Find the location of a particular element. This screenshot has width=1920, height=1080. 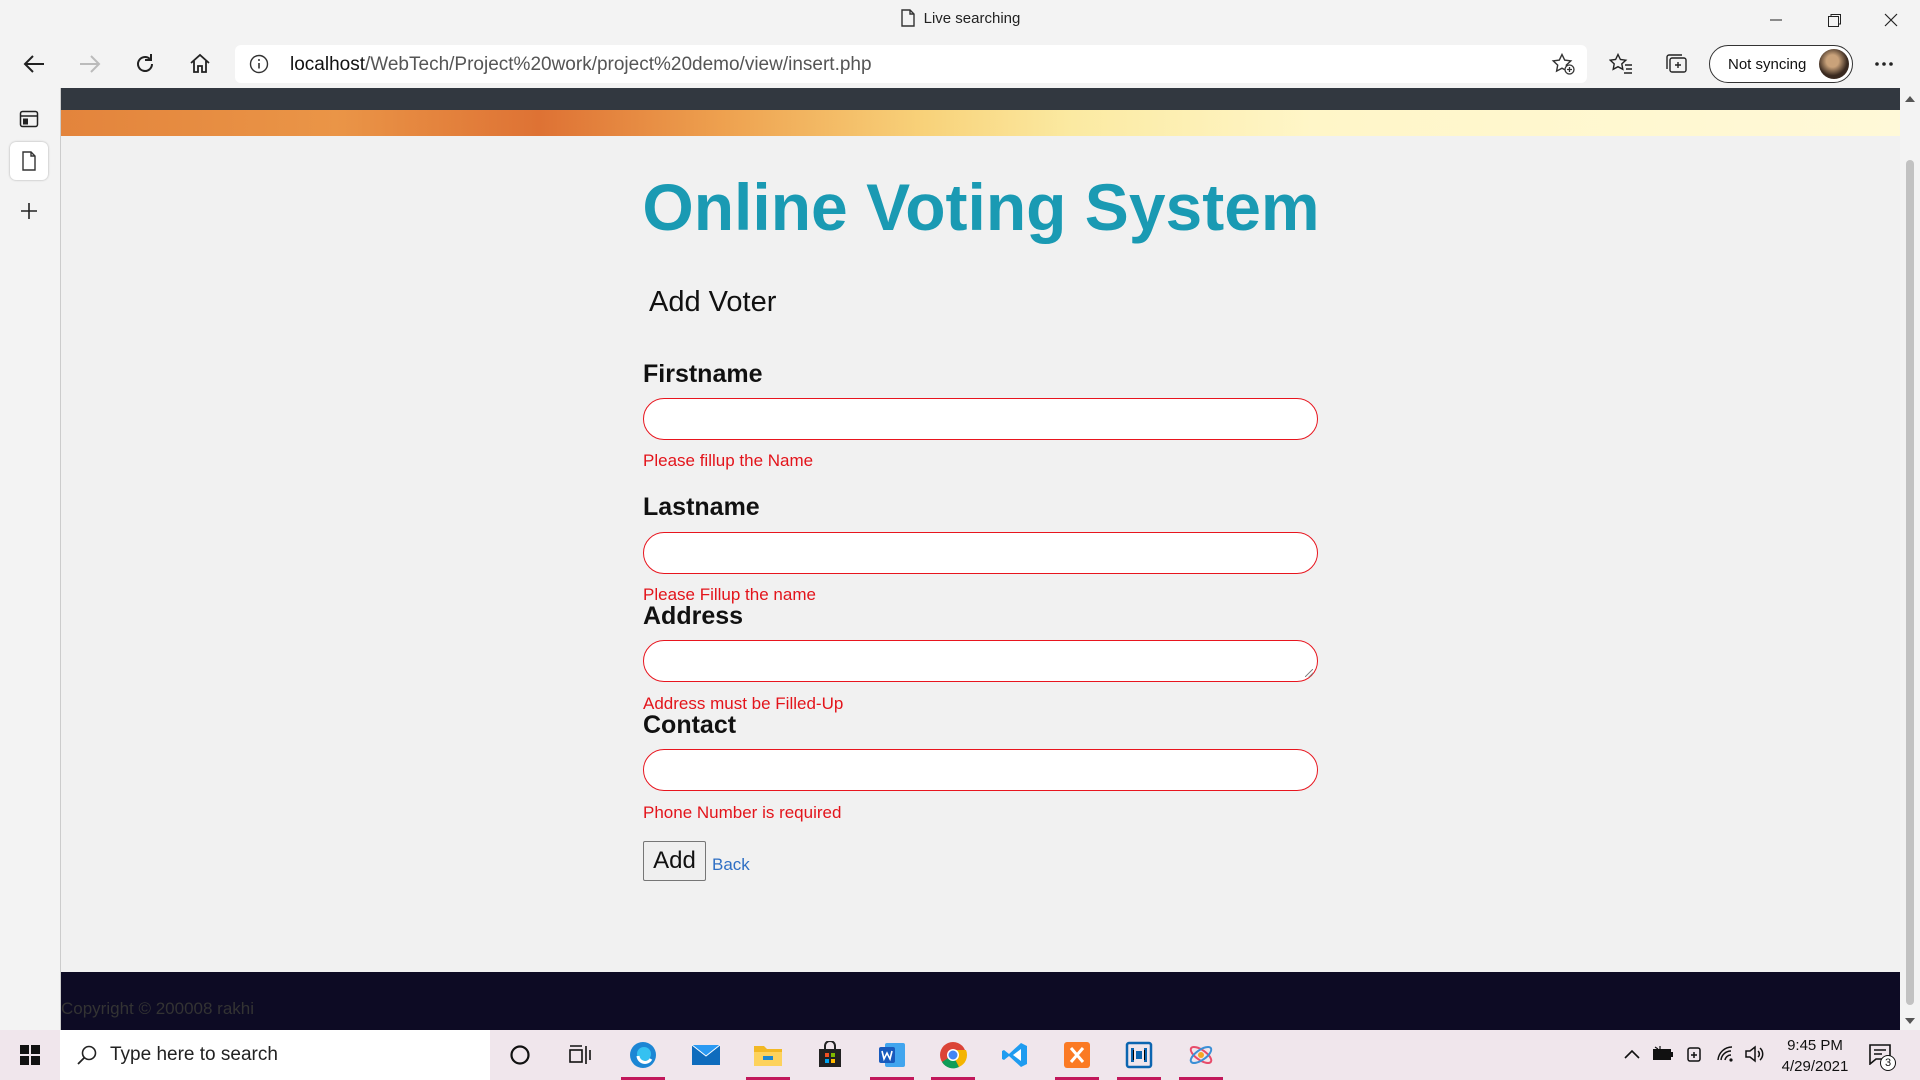

restore-button is located at coordinates (1834, 20).